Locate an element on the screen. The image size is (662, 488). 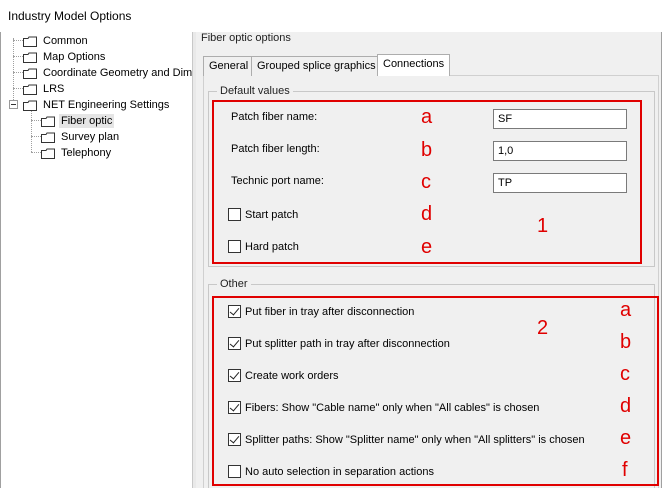
tree-item-label: NET Engineering Settings is located at coordinates (106, 105).